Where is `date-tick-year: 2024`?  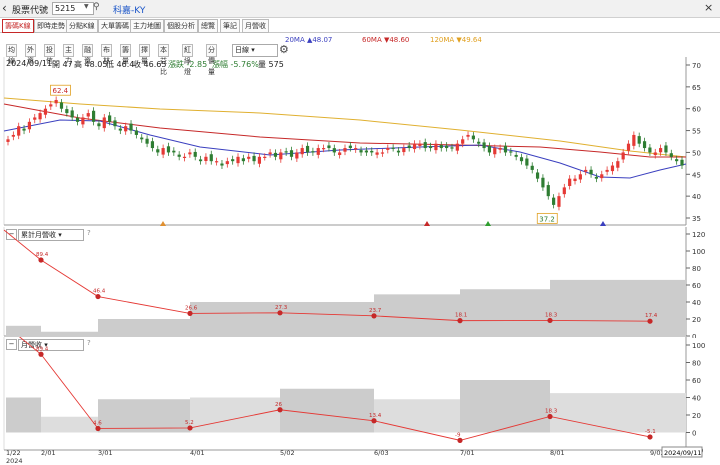 date-tick-year: 2024 is located at coordinates (14, 461).